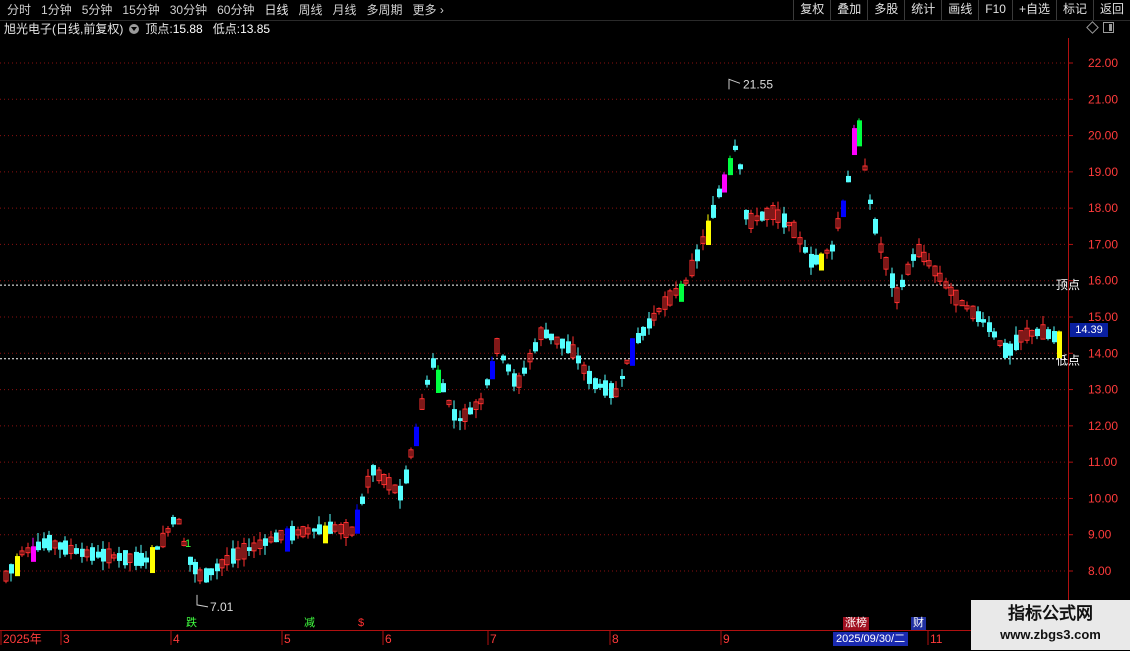 This screenshot has height=651, width=1130. What do you see at coordinates (309, 623) in the screenshot?
I see `signal-reduce: 减` at bounding box center [309, 623].